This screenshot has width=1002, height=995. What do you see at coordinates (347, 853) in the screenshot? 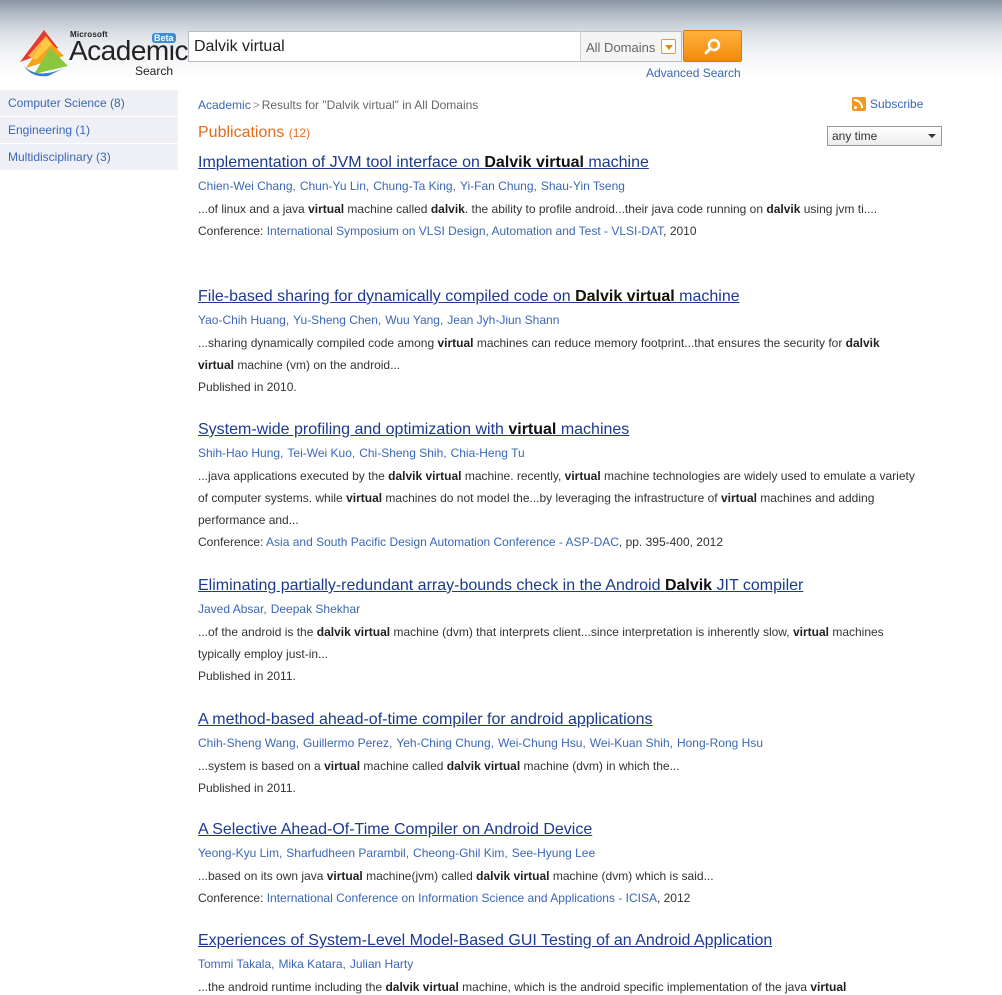
I see `author-link: Sharfudheen Parambil,` at bounding box center [347, 853].